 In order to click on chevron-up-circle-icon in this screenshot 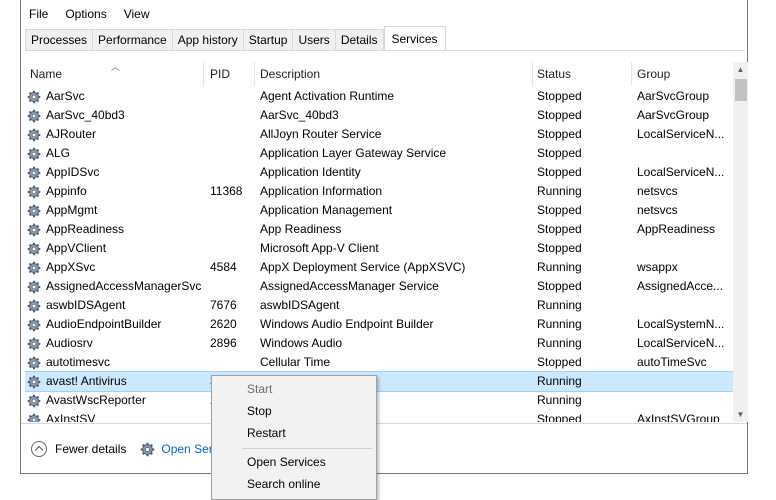, I will do `click(39, 449)`.